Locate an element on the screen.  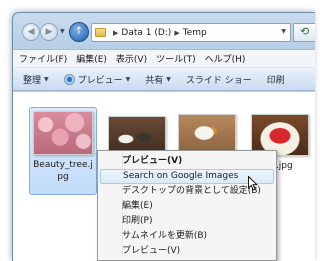
organize-button: 整理 ▼ is located at coordinates (36, 79).